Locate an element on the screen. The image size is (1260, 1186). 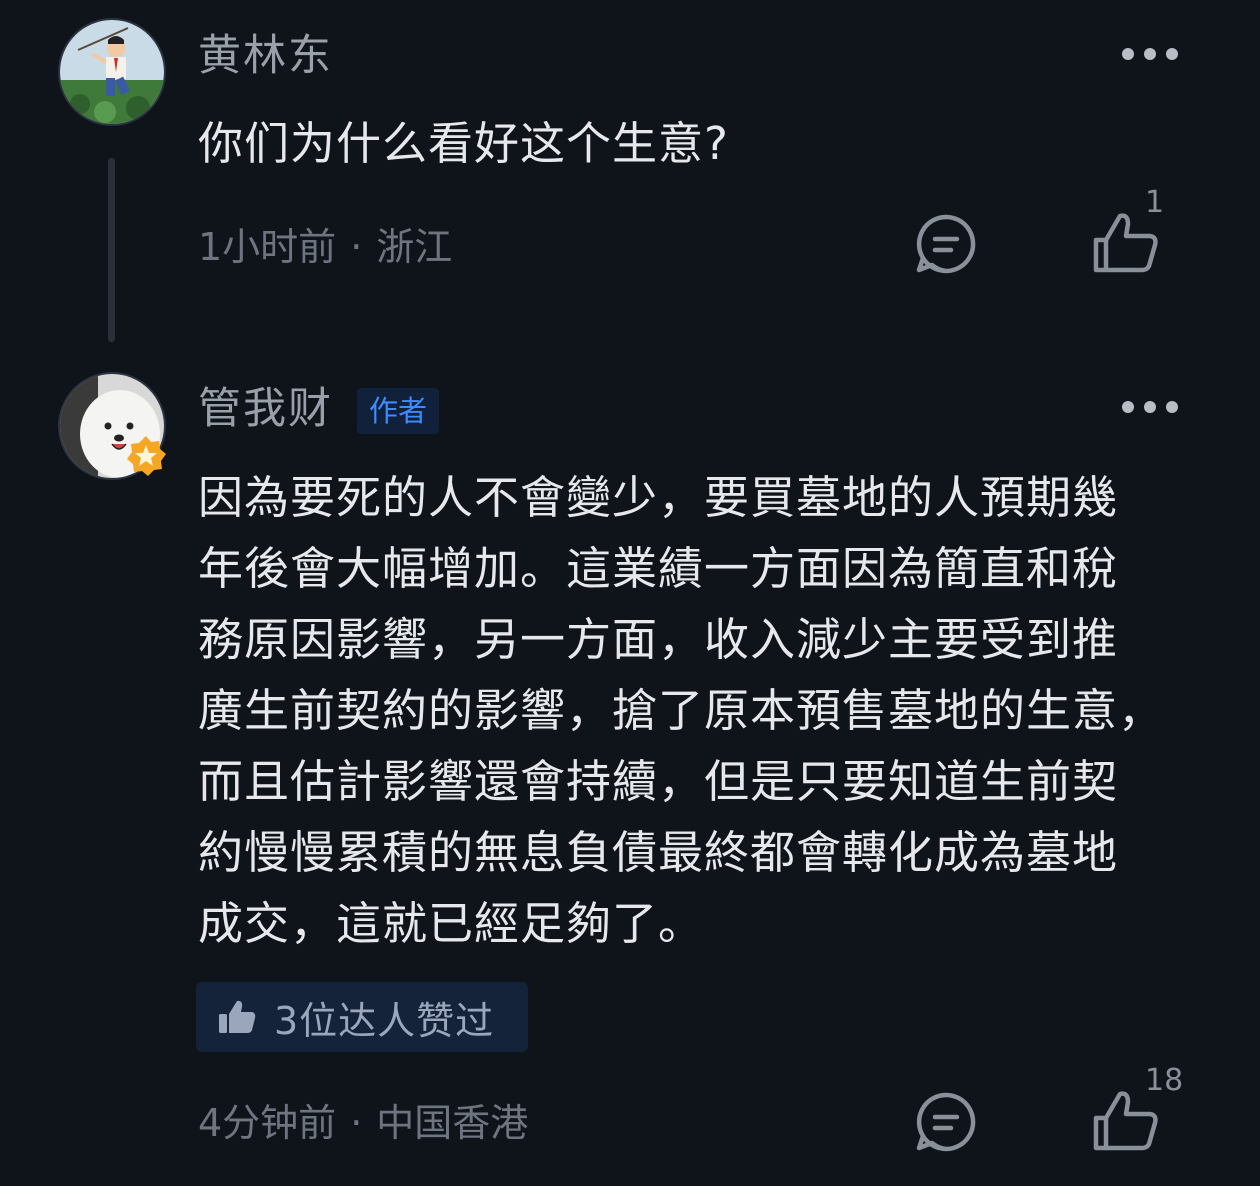
comment-line: 因為要死的人不會變少，要買墓地的人預期幾 is located at coordinates (658, 497).